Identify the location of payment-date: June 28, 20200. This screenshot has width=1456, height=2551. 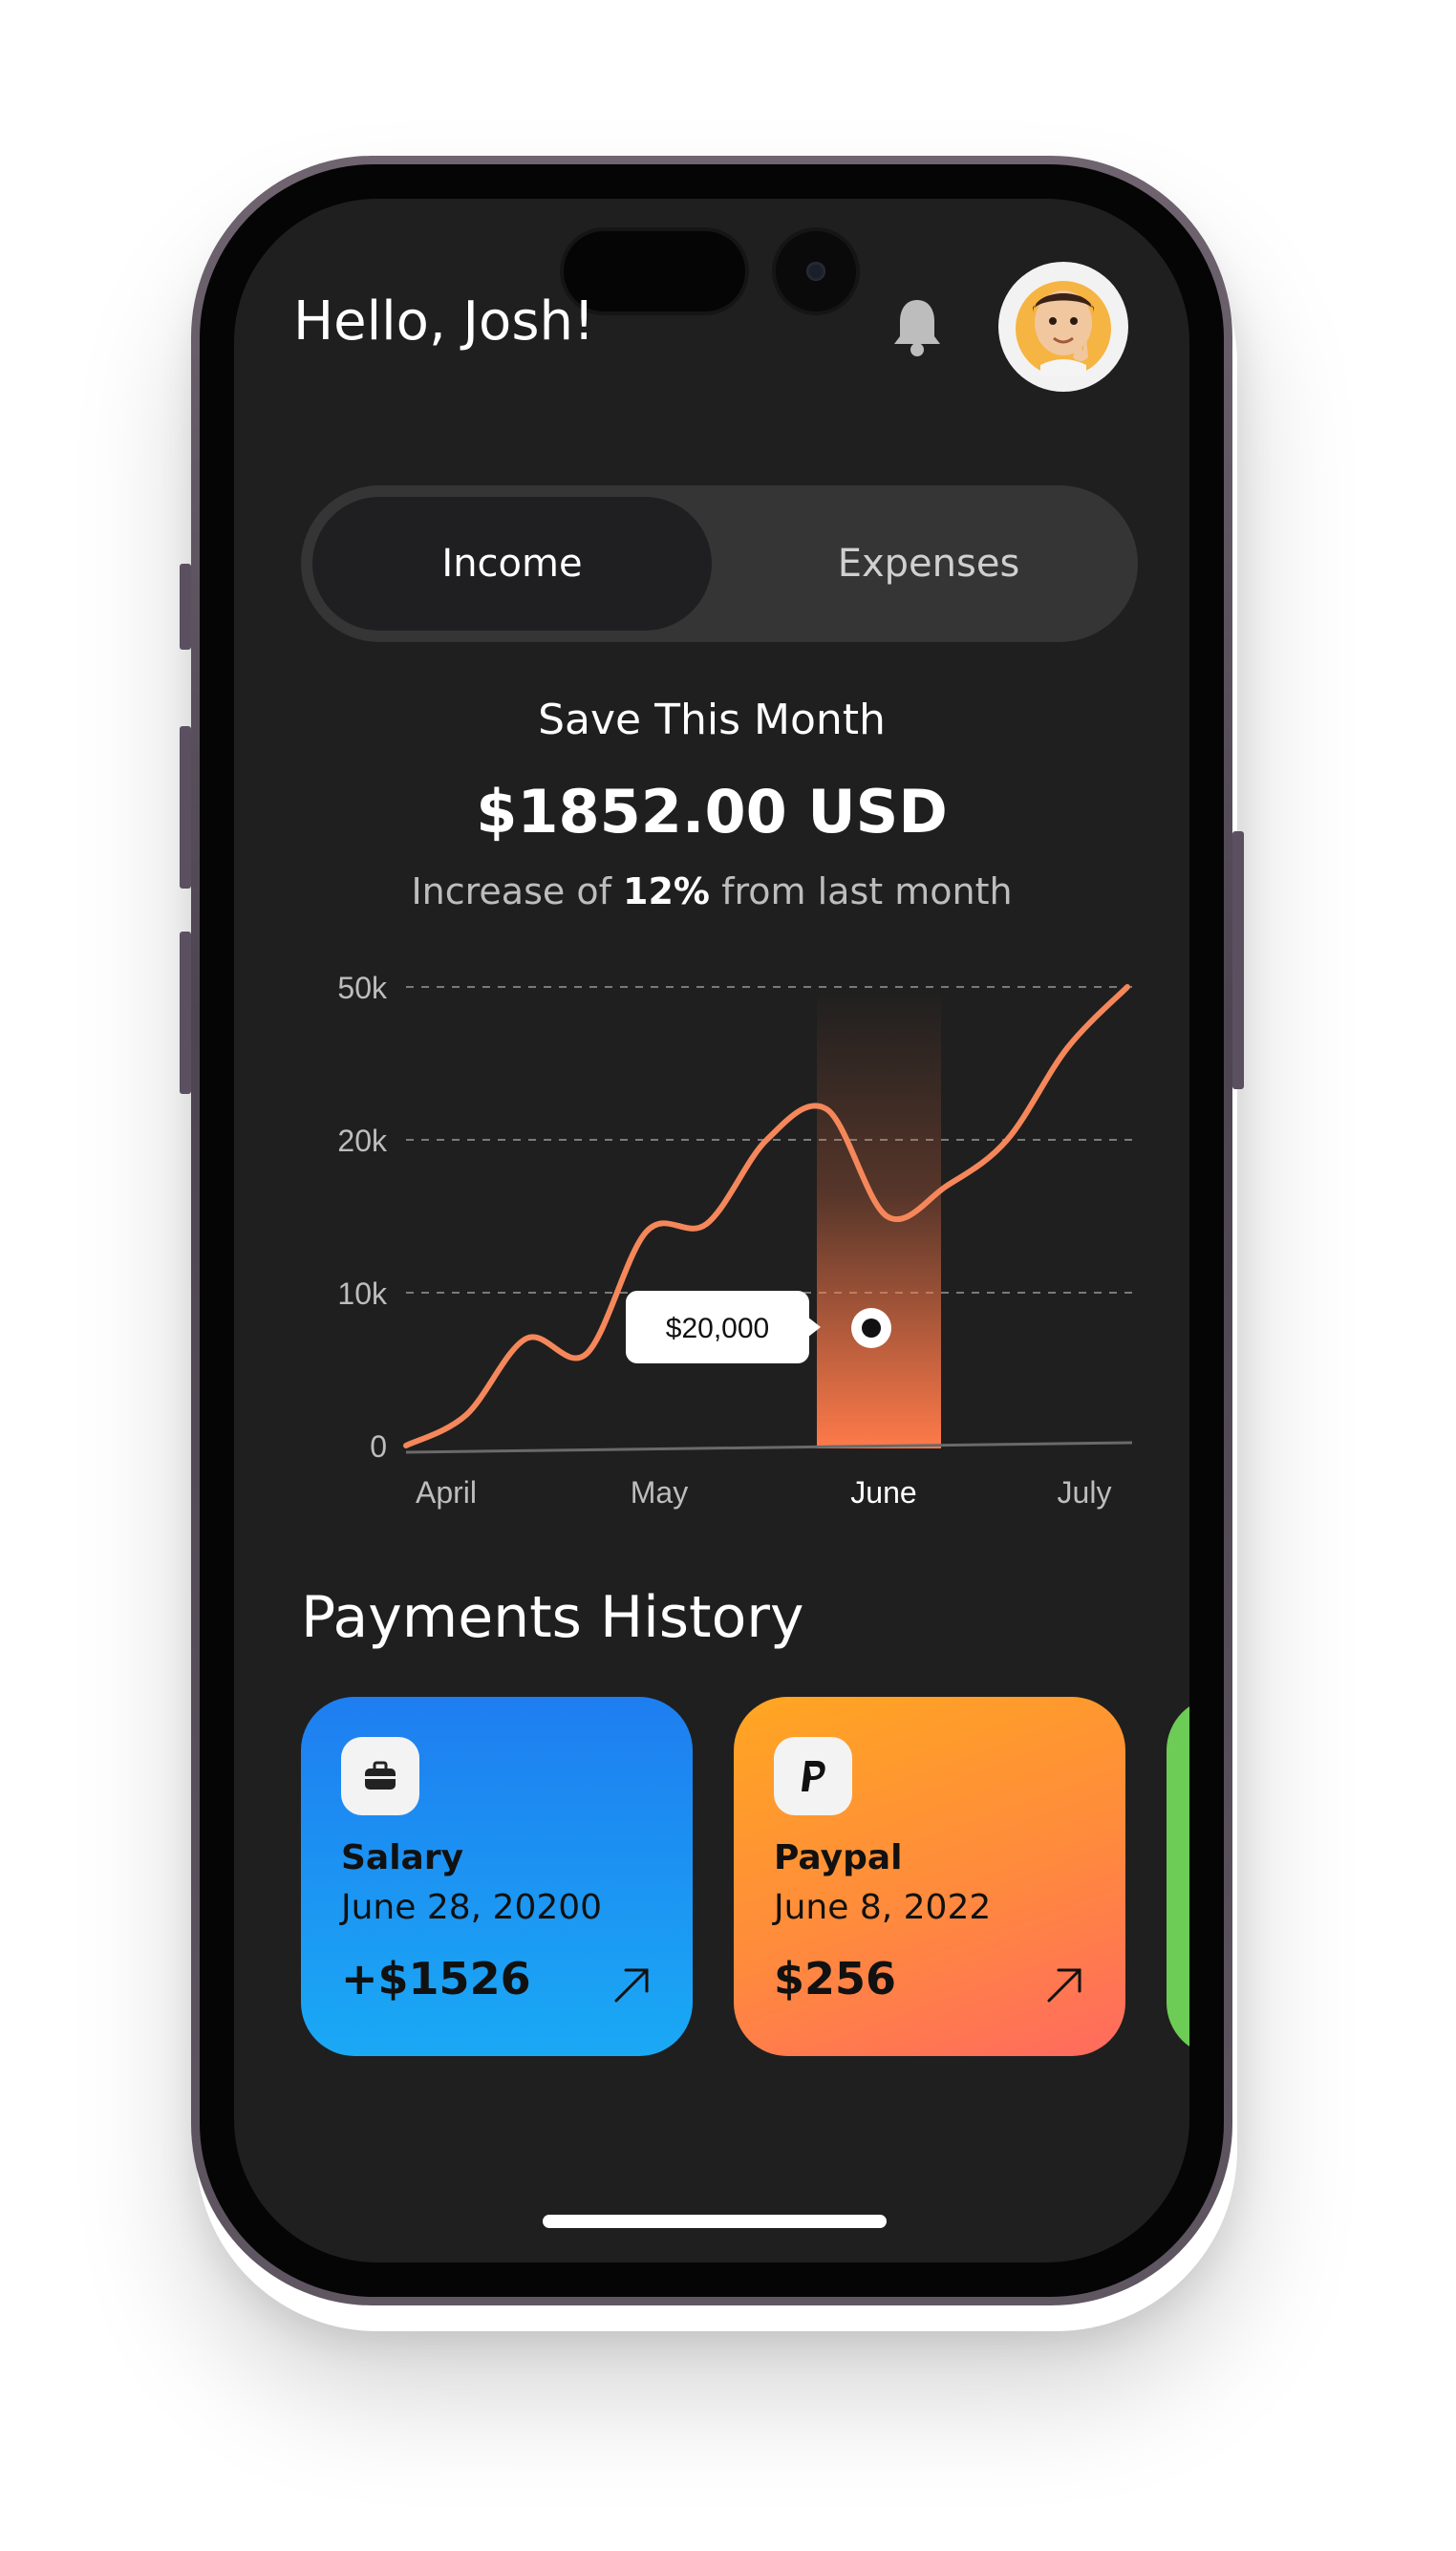
(472, 1907).